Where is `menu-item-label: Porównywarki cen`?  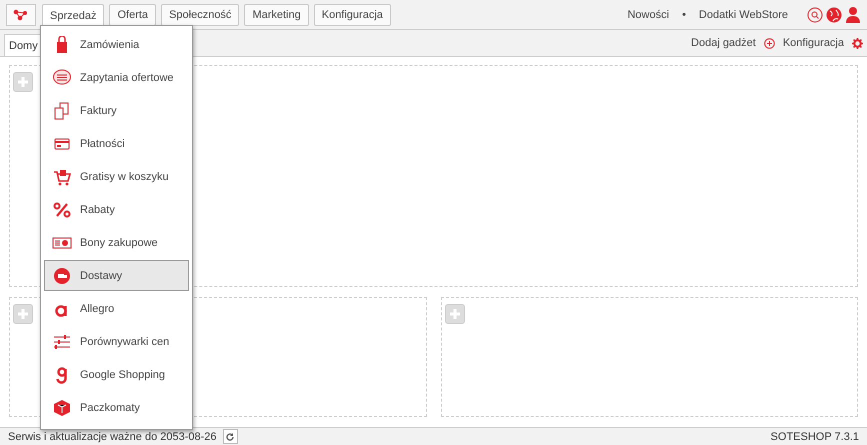
menu-item-label: Porównywarki cen is located at coordinates (125, 342).